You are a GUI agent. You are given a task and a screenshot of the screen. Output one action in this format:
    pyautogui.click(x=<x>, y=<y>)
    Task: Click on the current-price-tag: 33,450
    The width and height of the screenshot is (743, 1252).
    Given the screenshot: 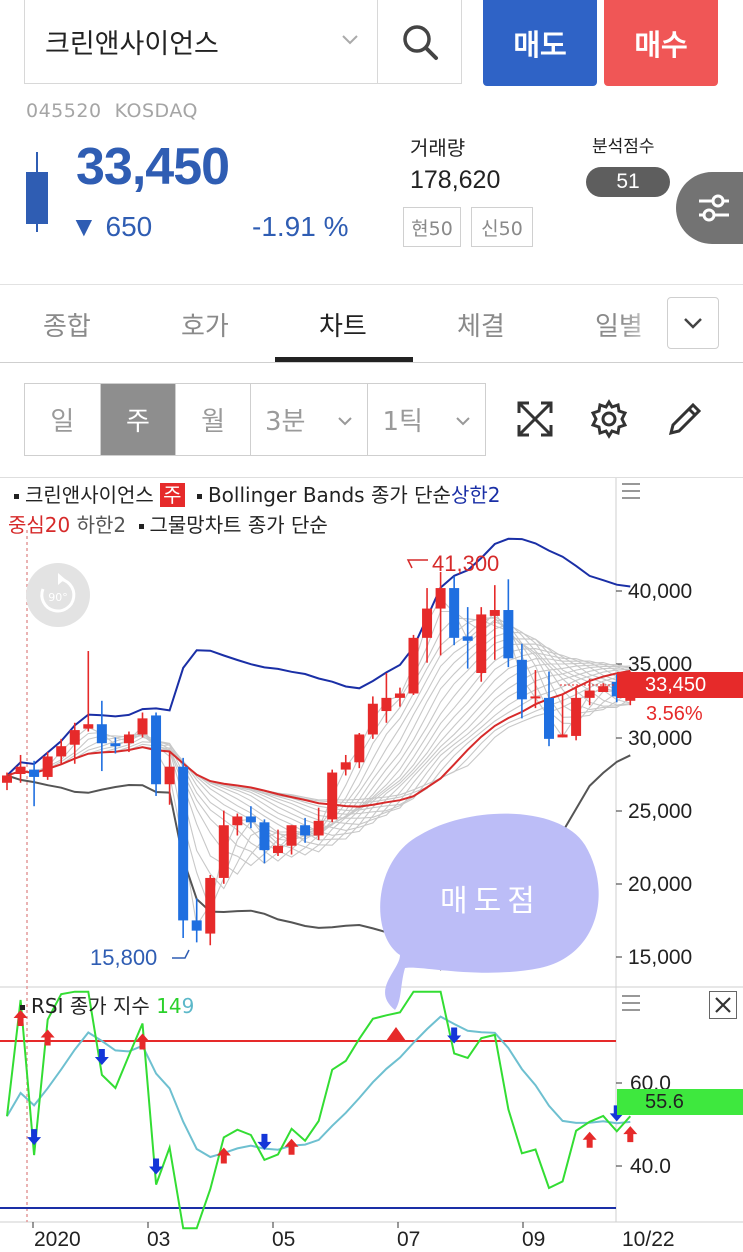 What is the action you would take?
    pyautogui.click(x=680, y=685)
    